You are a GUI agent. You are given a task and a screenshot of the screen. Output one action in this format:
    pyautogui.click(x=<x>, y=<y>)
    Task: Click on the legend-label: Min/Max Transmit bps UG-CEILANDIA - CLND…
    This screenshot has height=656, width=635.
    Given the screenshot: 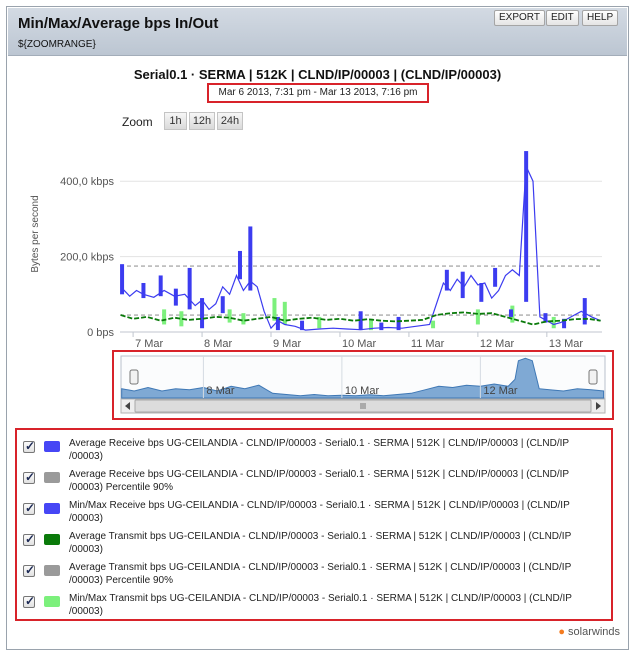 What is the action you would take?
    pyautogui.click(x=320, y=605)
    